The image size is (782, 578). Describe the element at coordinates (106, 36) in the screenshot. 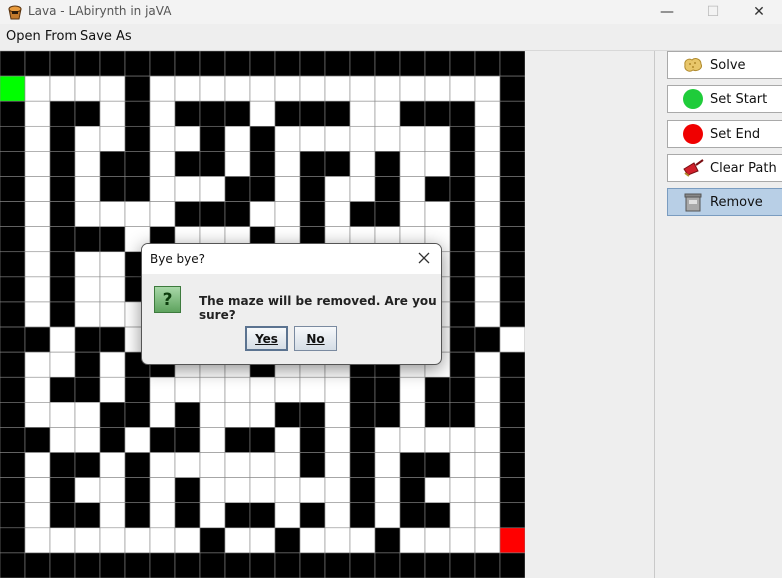

I see `menu-save-as: Save As` at that location.